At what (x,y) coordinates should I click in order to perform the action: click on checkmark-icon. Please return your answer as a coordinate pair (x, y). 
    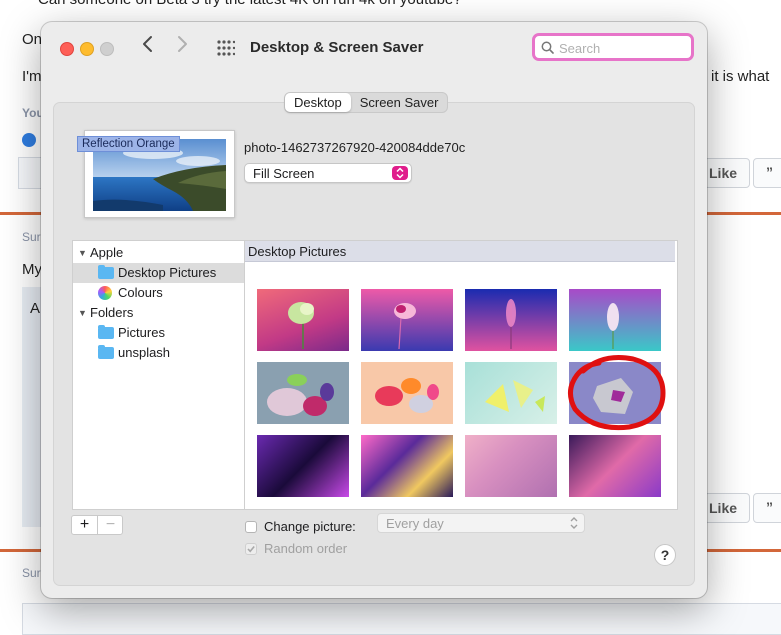
    Looking at the image, I should click on (251, 549).